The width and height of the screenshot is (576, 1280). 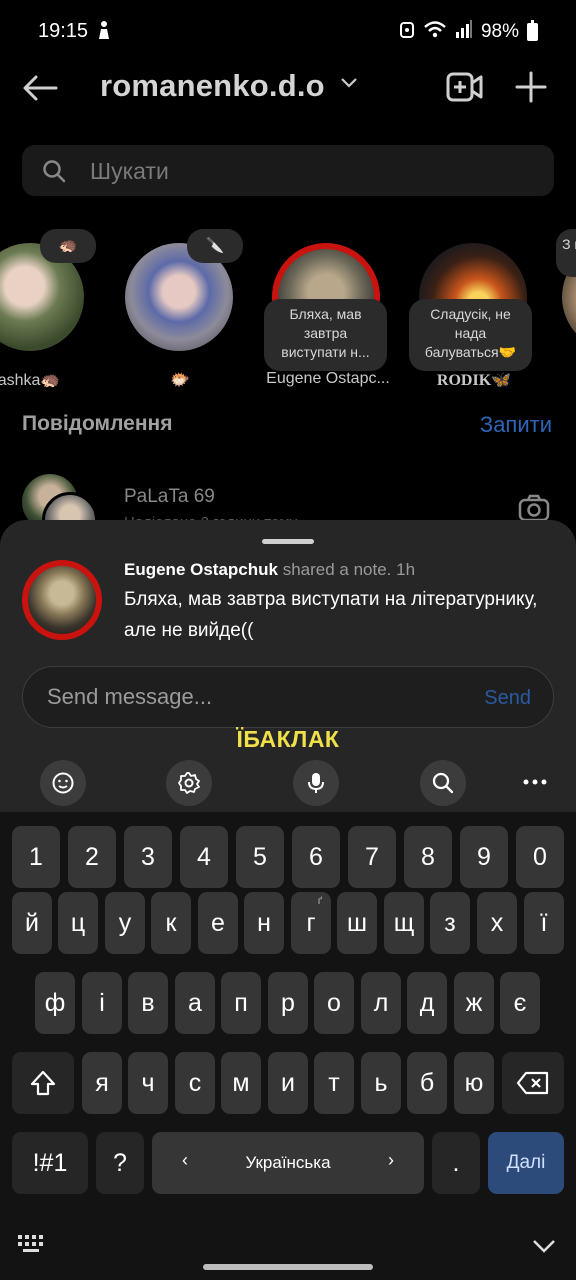 I want to click on key-4: 4, so click(x=204, y=857).